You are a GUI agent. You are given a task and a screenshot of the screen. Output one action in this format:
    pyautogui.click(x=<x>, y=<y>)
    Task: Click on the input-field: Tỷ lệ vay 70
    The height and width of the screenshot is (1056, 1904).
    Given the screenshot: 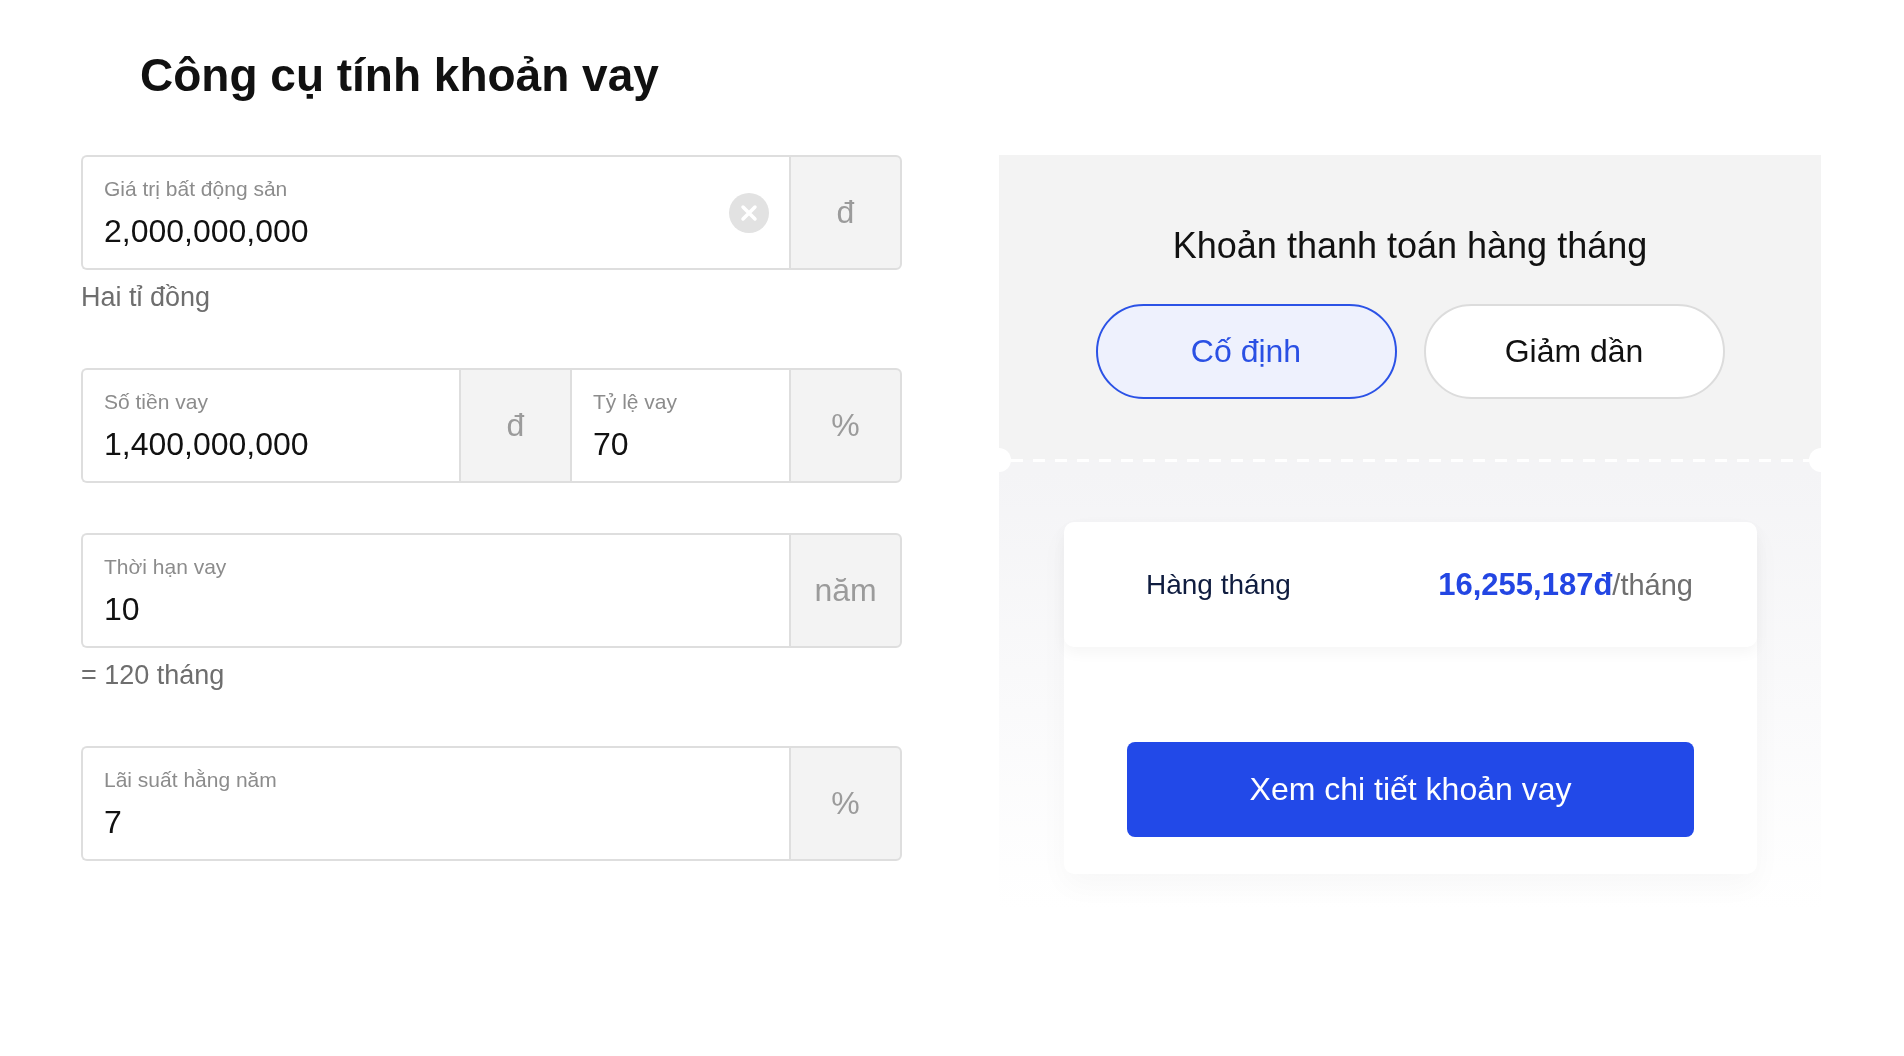 What is the action you would take?
    pyautogui.click(x=680, y=425)
    